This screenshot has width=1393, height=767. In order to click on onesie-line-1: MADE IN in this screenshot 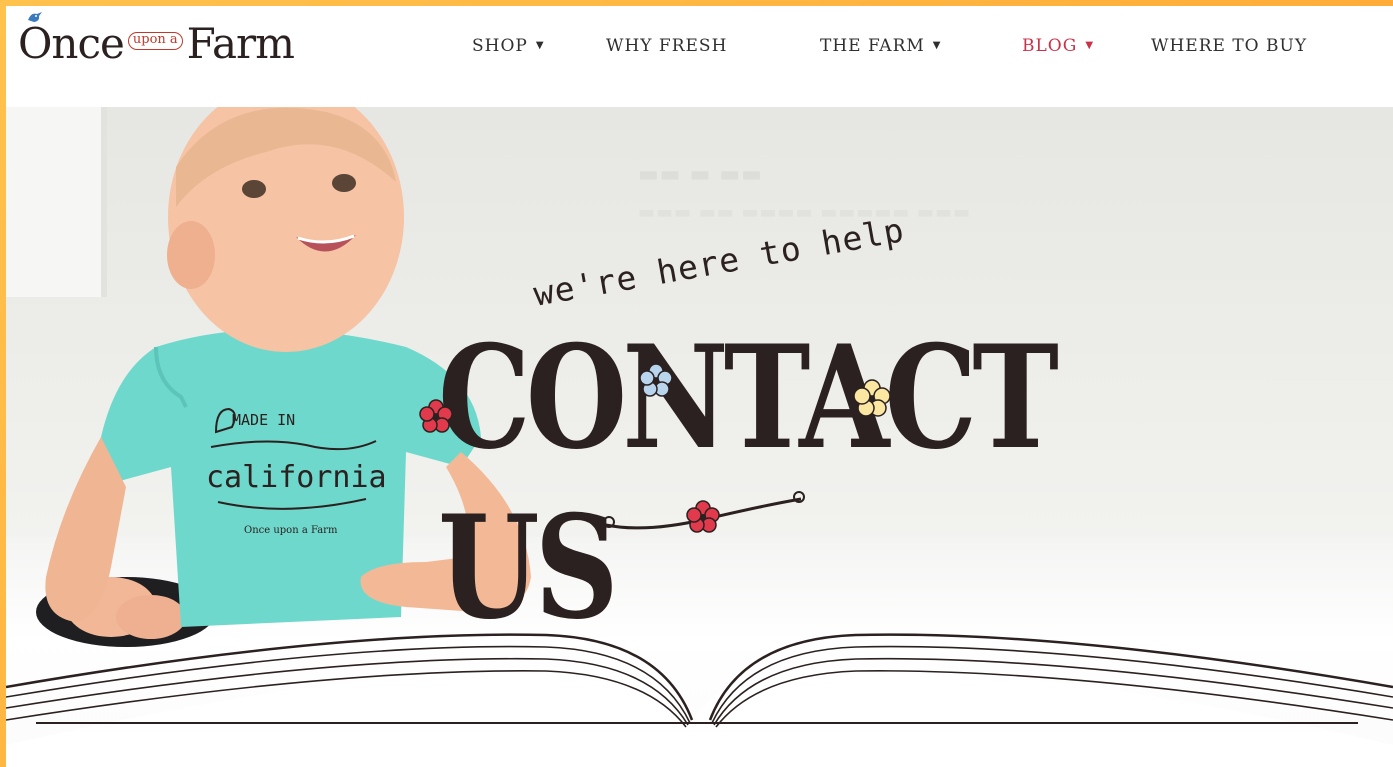, I will do `click(263, 420)`.